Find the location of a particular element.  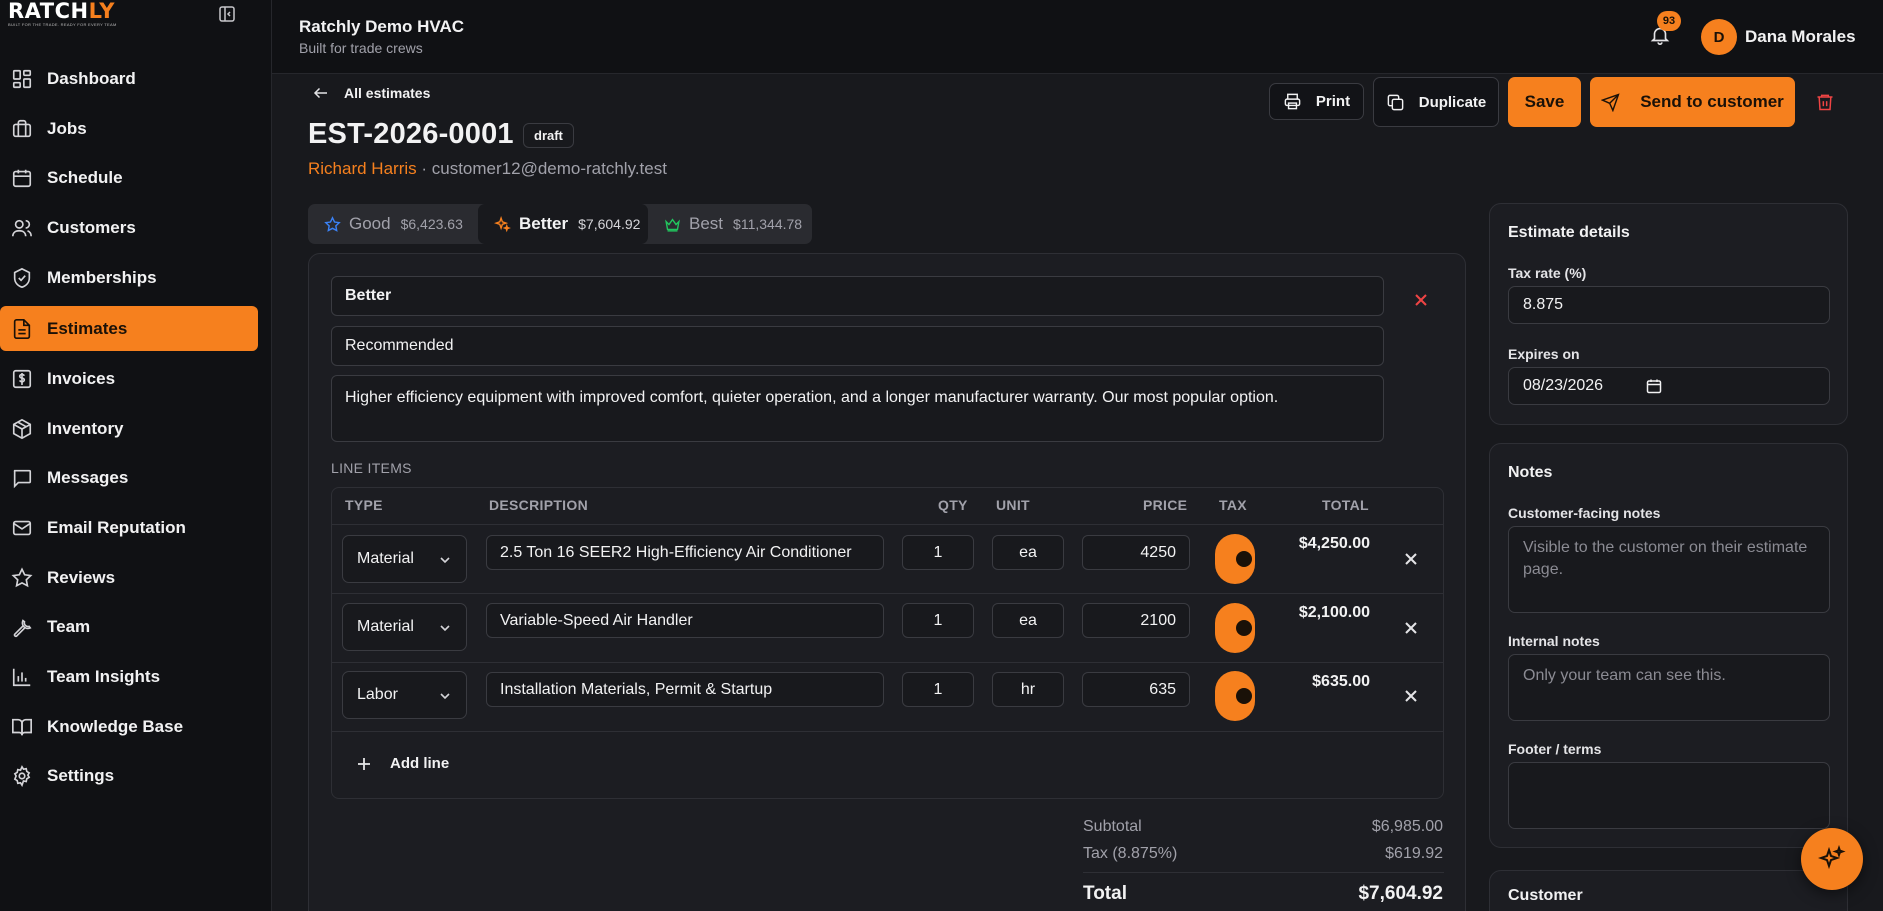

footer-terms-textarea is located at coordinates (1669, 795).